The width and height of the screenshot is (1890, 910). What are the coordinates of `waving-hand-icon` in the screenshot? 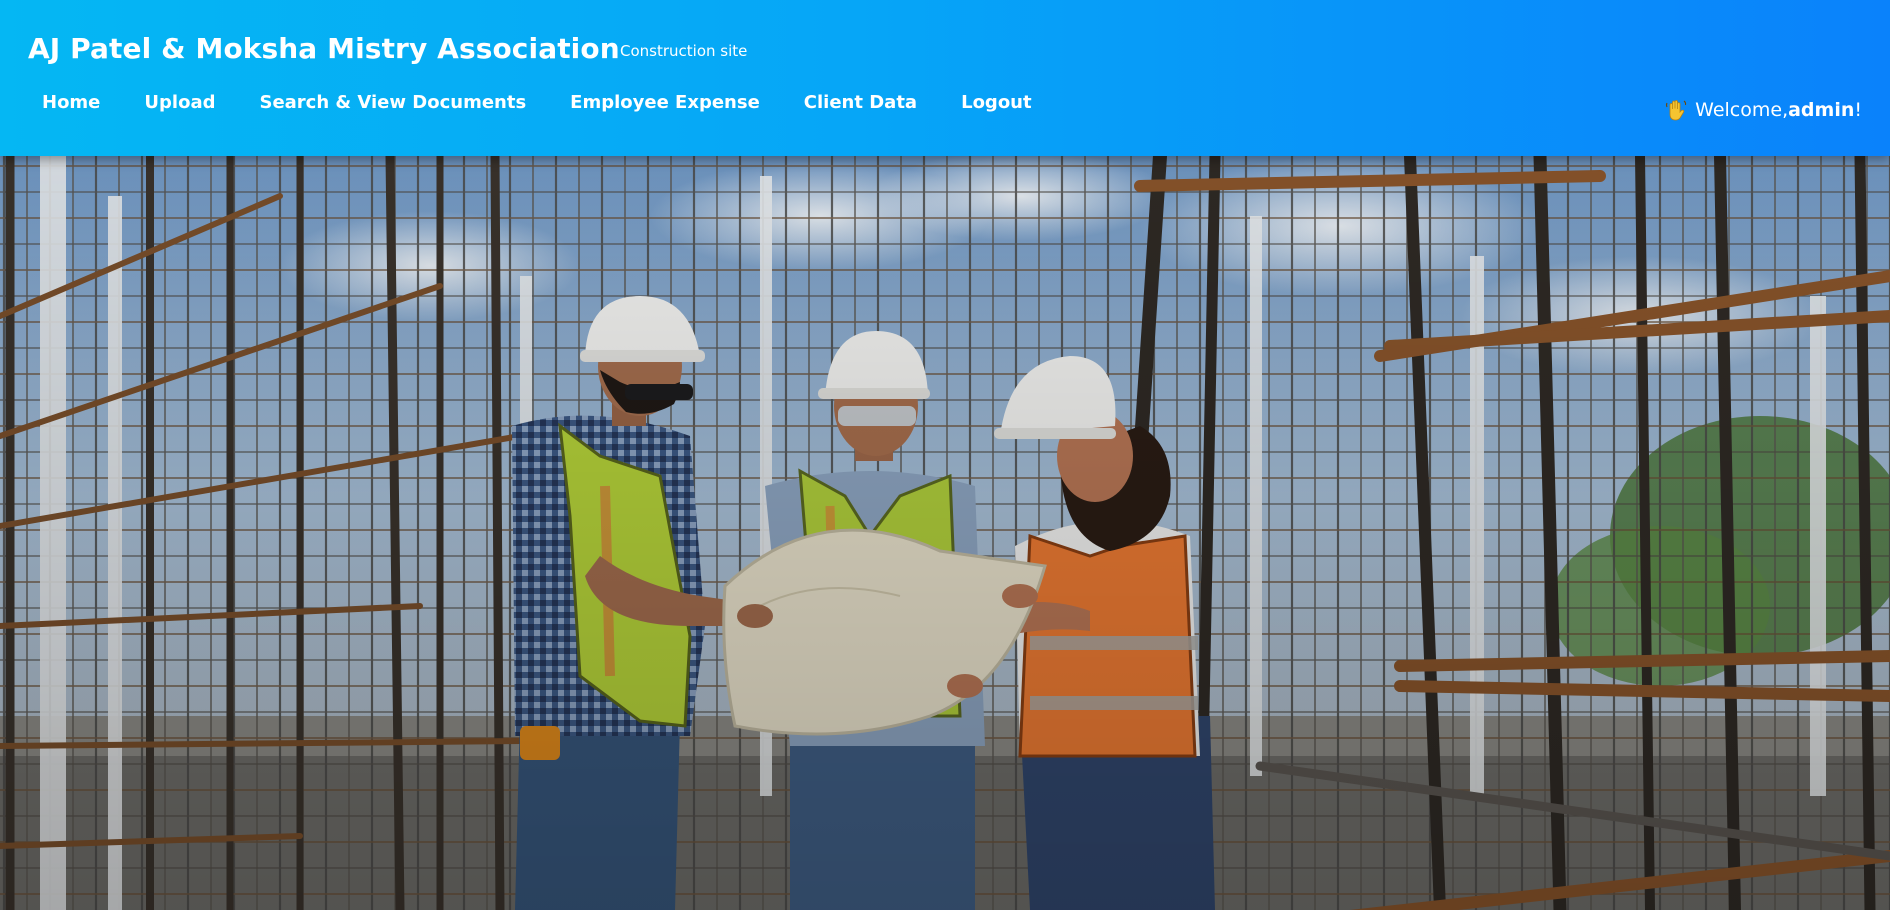 It's located at (1676, 110).